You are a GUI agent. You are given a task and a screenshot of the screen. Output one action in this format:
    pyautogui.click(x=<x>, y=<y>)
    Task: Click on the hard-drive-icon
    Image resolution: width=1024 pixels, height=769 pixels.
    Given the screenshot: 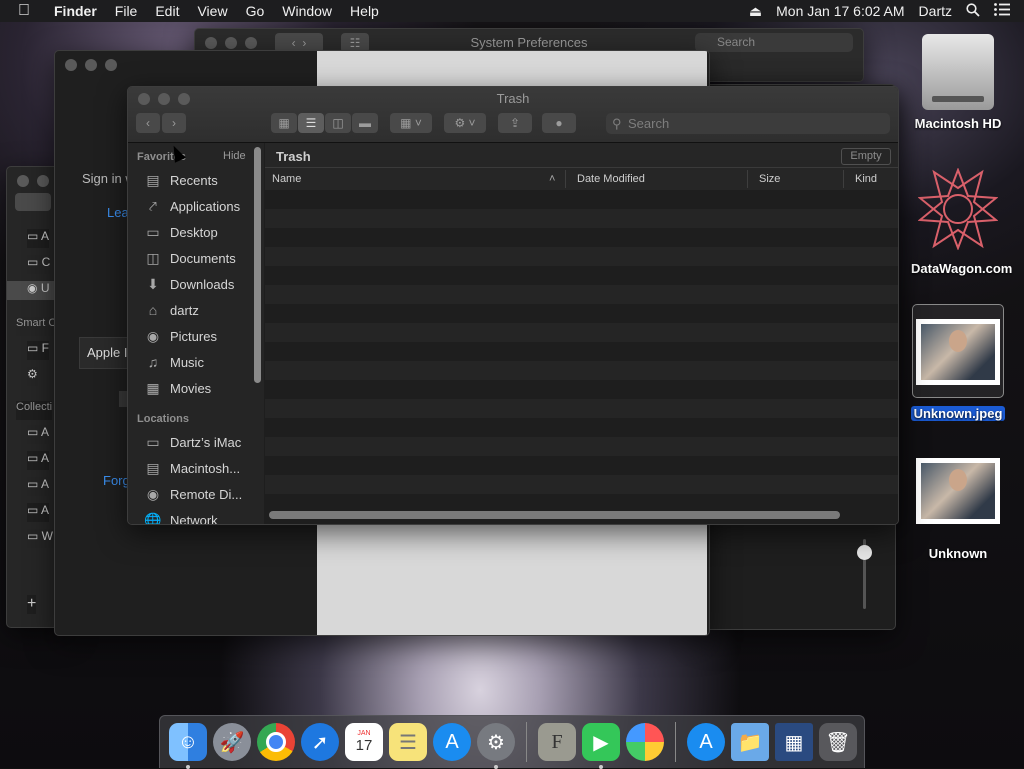 What is the action you would take?
    pyautogui.click(x=958, y=72)
    